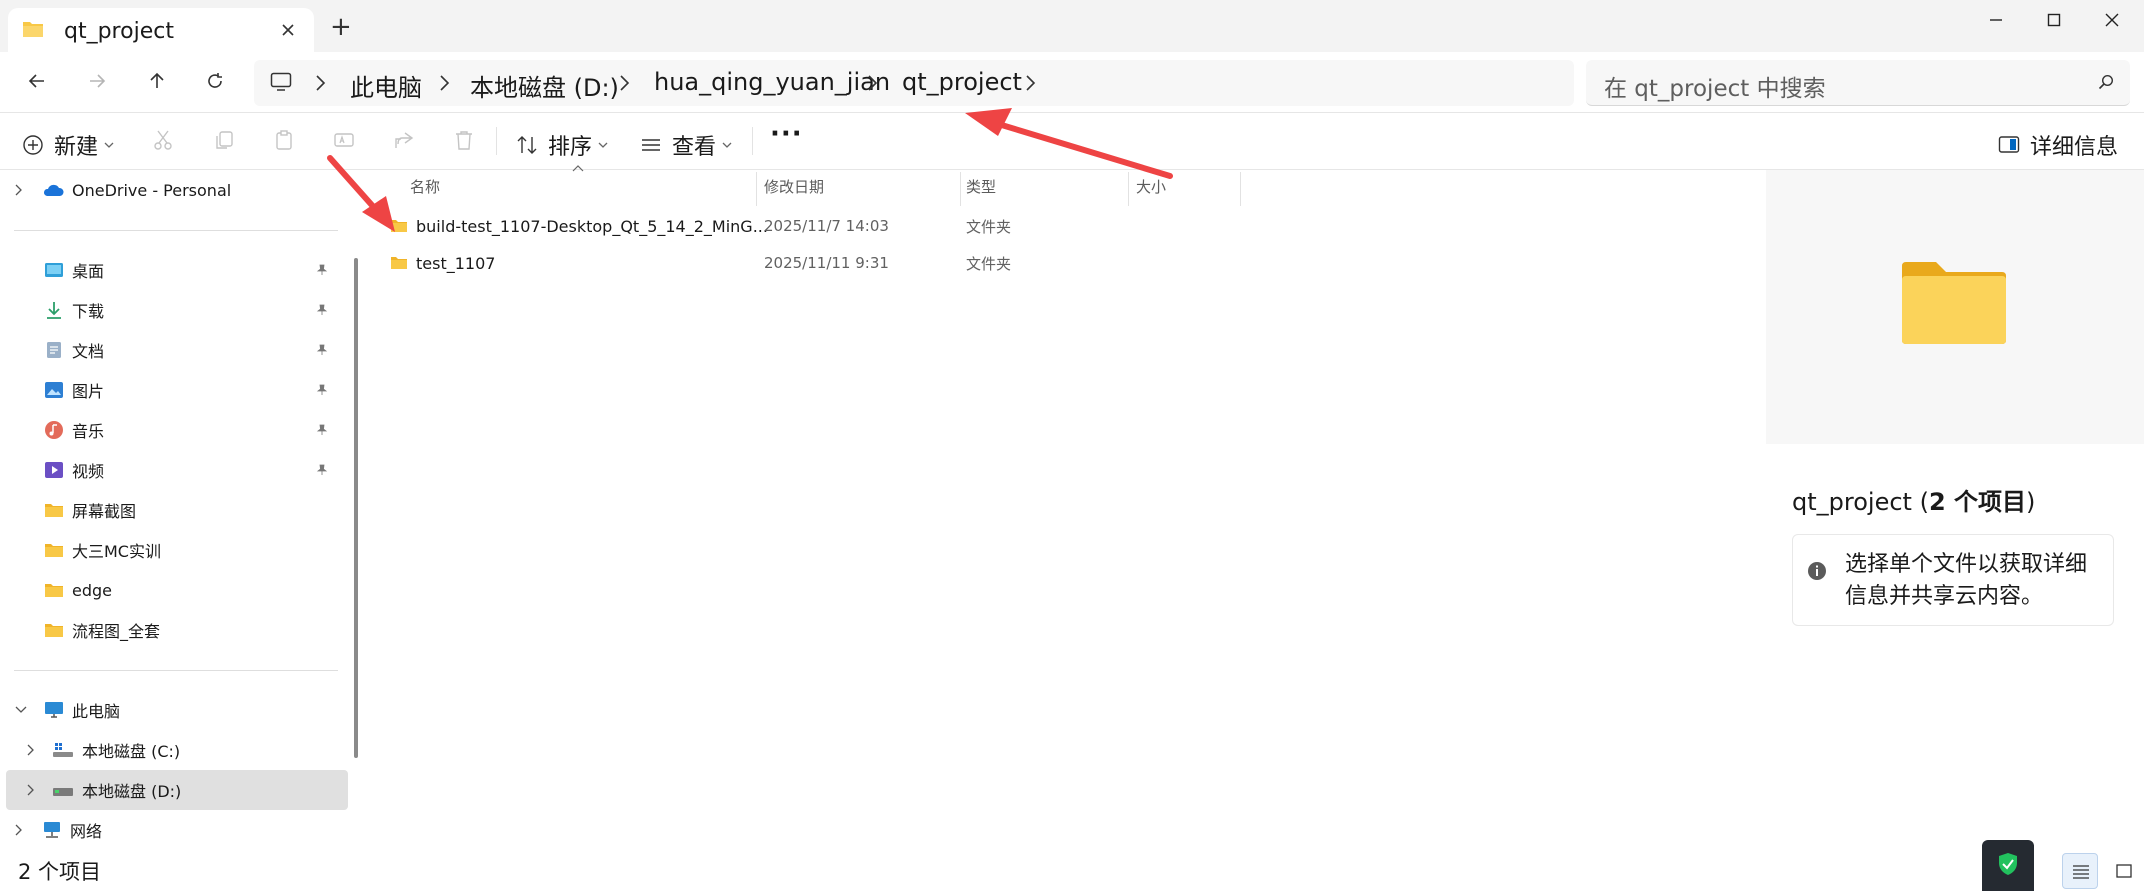  I want to click on security-tray-button, so click(2008, 865).